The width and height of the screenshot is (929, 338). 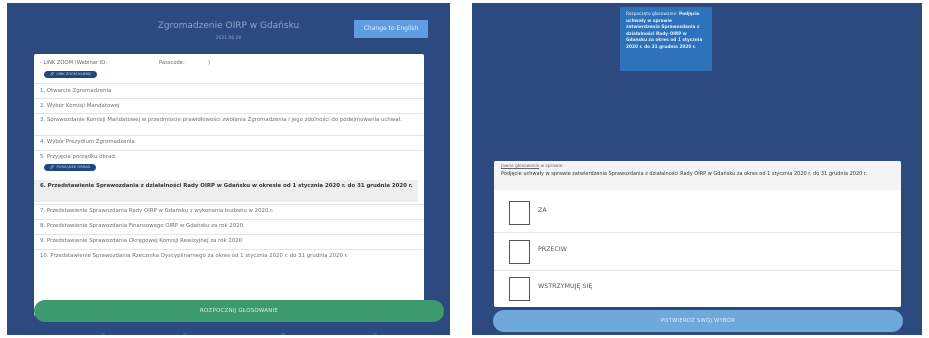 What do you see at coordinates (73, 74) in the screenshot?
I see `zoom-link-button-label: LINK ZOOM KLIKNIJ` at bounding box center [73, 74].